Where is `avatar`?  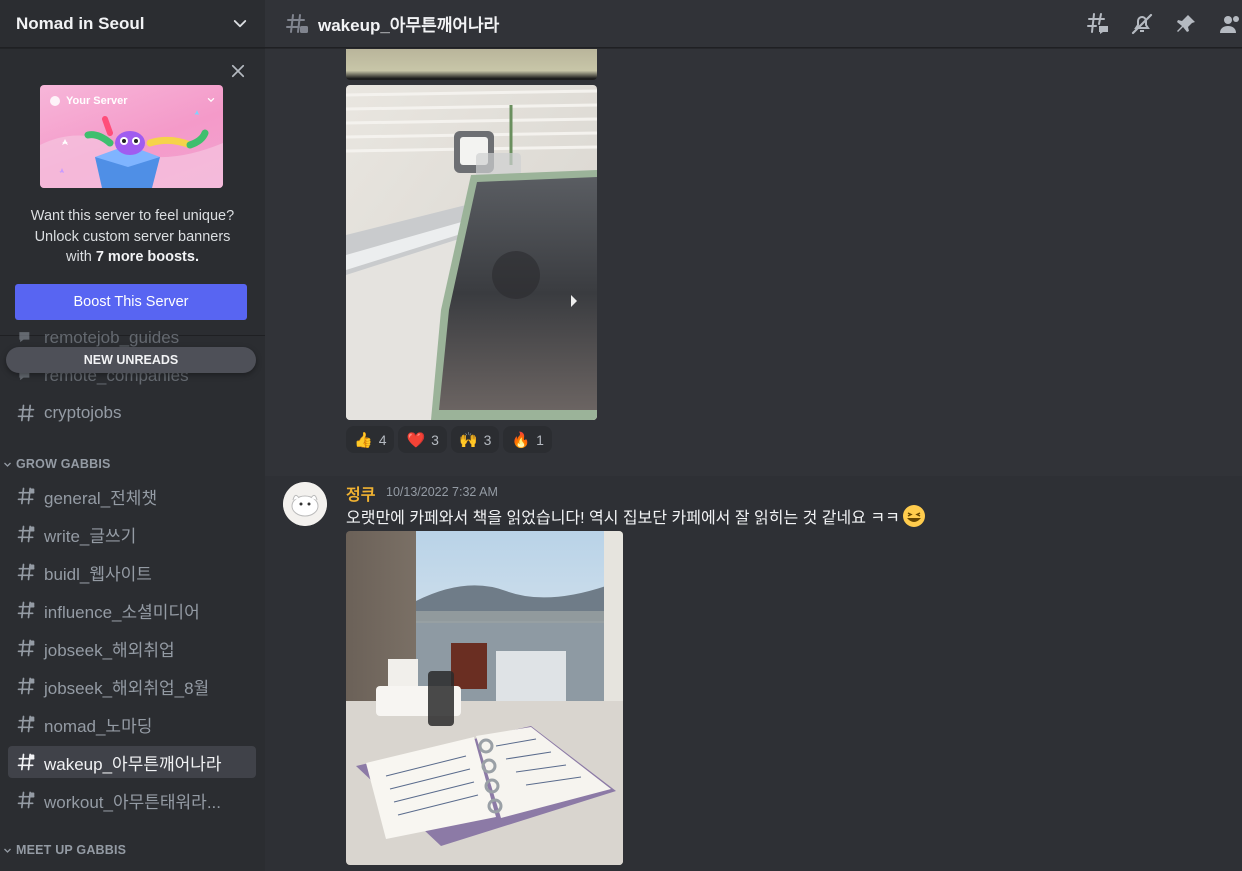 avatar is located at coordinates (305, 504).